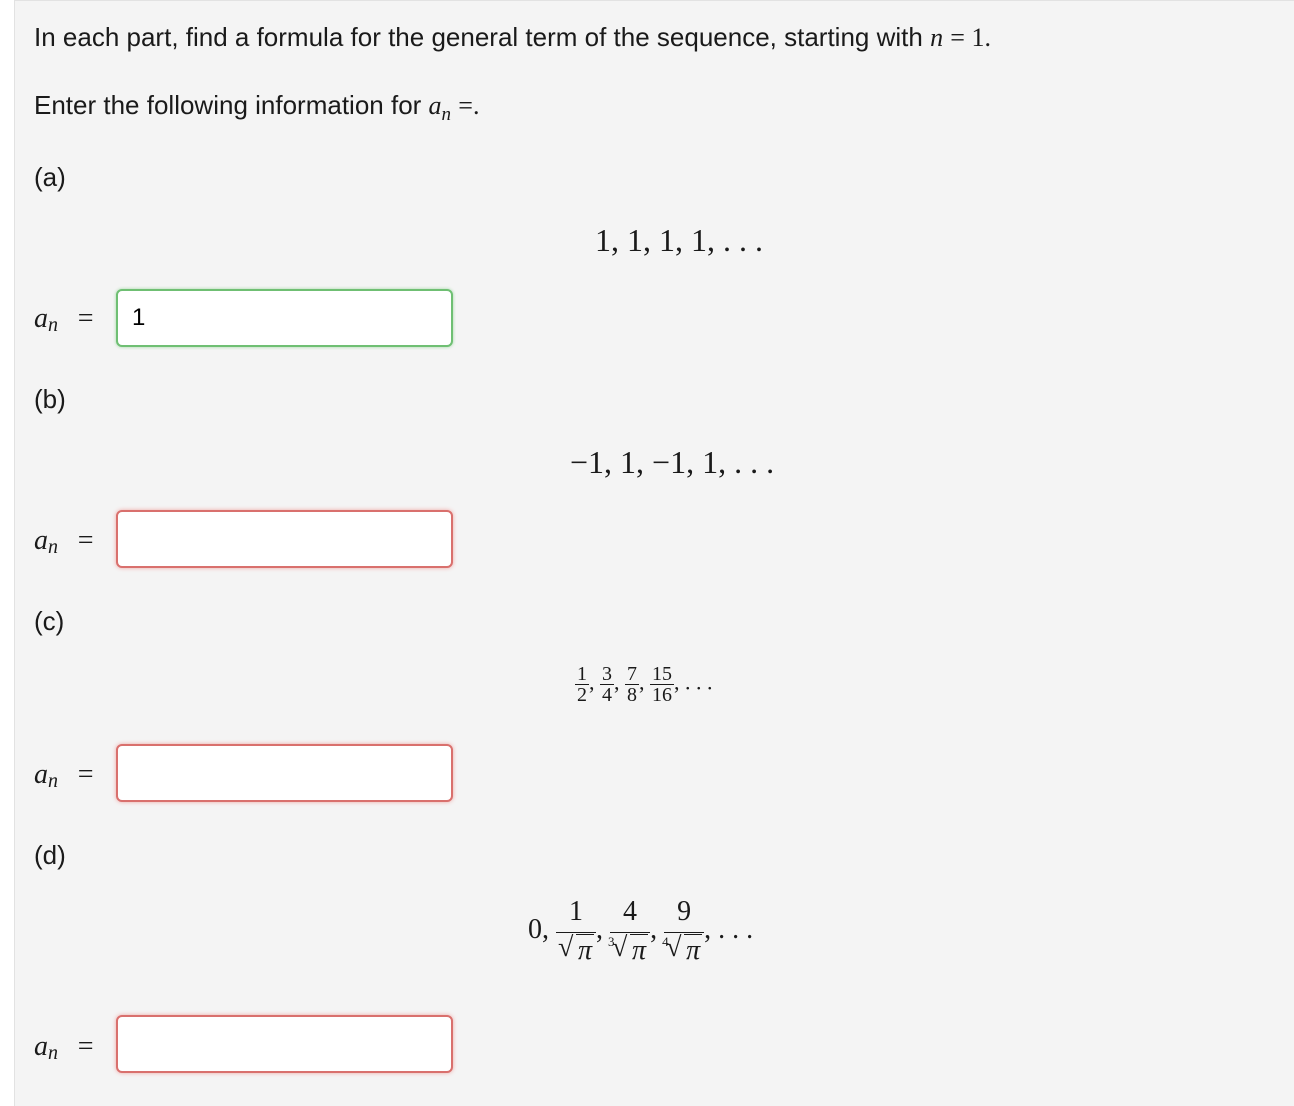 This screenshot has height=1106, width=1294. Describe the element at coordinates (49, 621) in the screenshot. I see `part-c-label: (c)` at that location.